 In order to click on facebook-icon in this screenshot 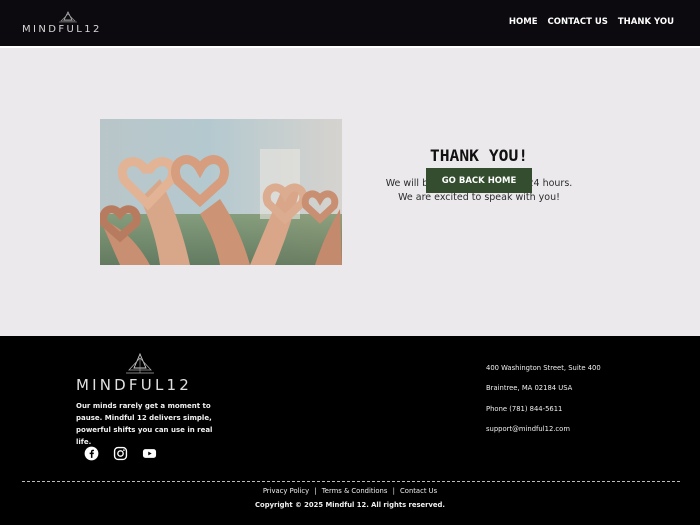, I will do `click(91, 453)`.